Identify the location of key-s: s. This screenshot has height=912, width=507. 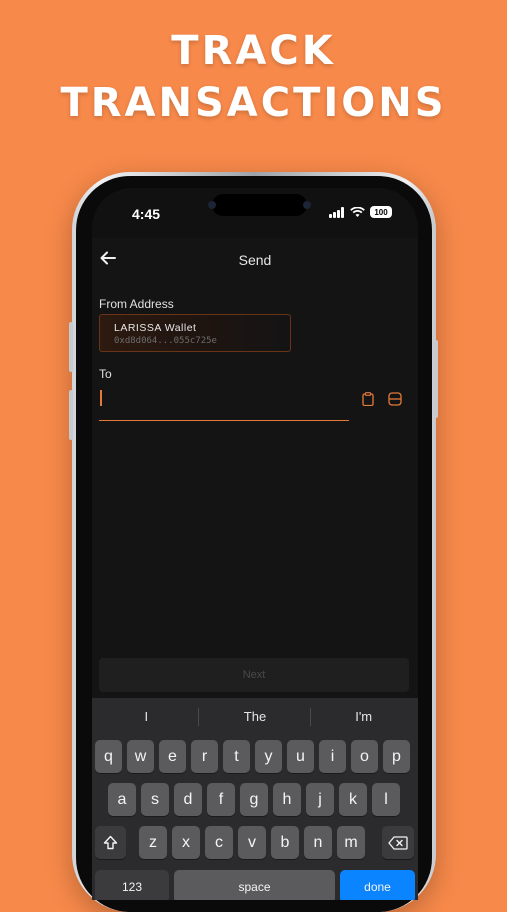
(155, 799).